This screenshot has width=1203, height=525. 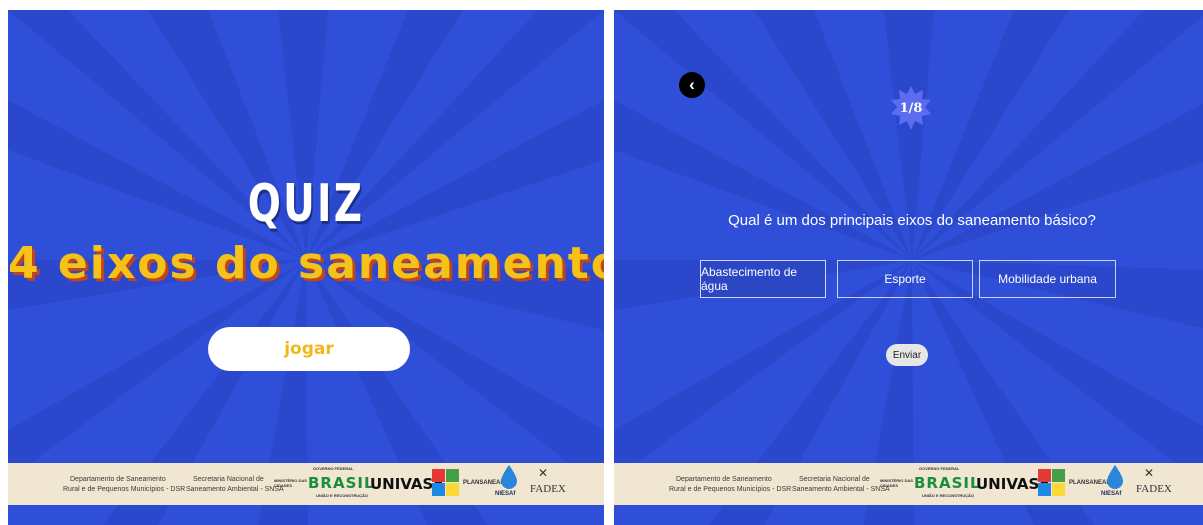 I want to click on option-label: Mobilidade urbana, so click(x=1047, y=279).